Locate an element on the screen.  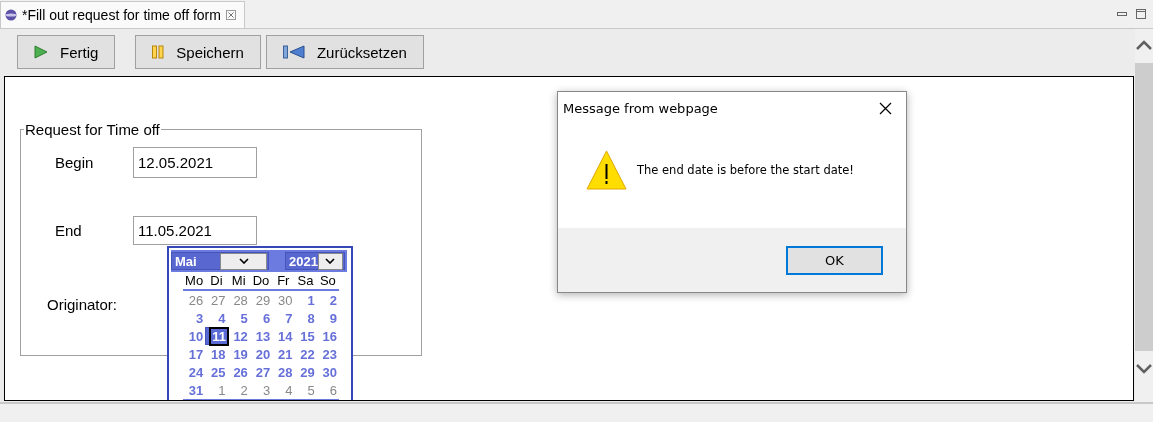
calendar-day: 15 is located at coordinates (307, 336).